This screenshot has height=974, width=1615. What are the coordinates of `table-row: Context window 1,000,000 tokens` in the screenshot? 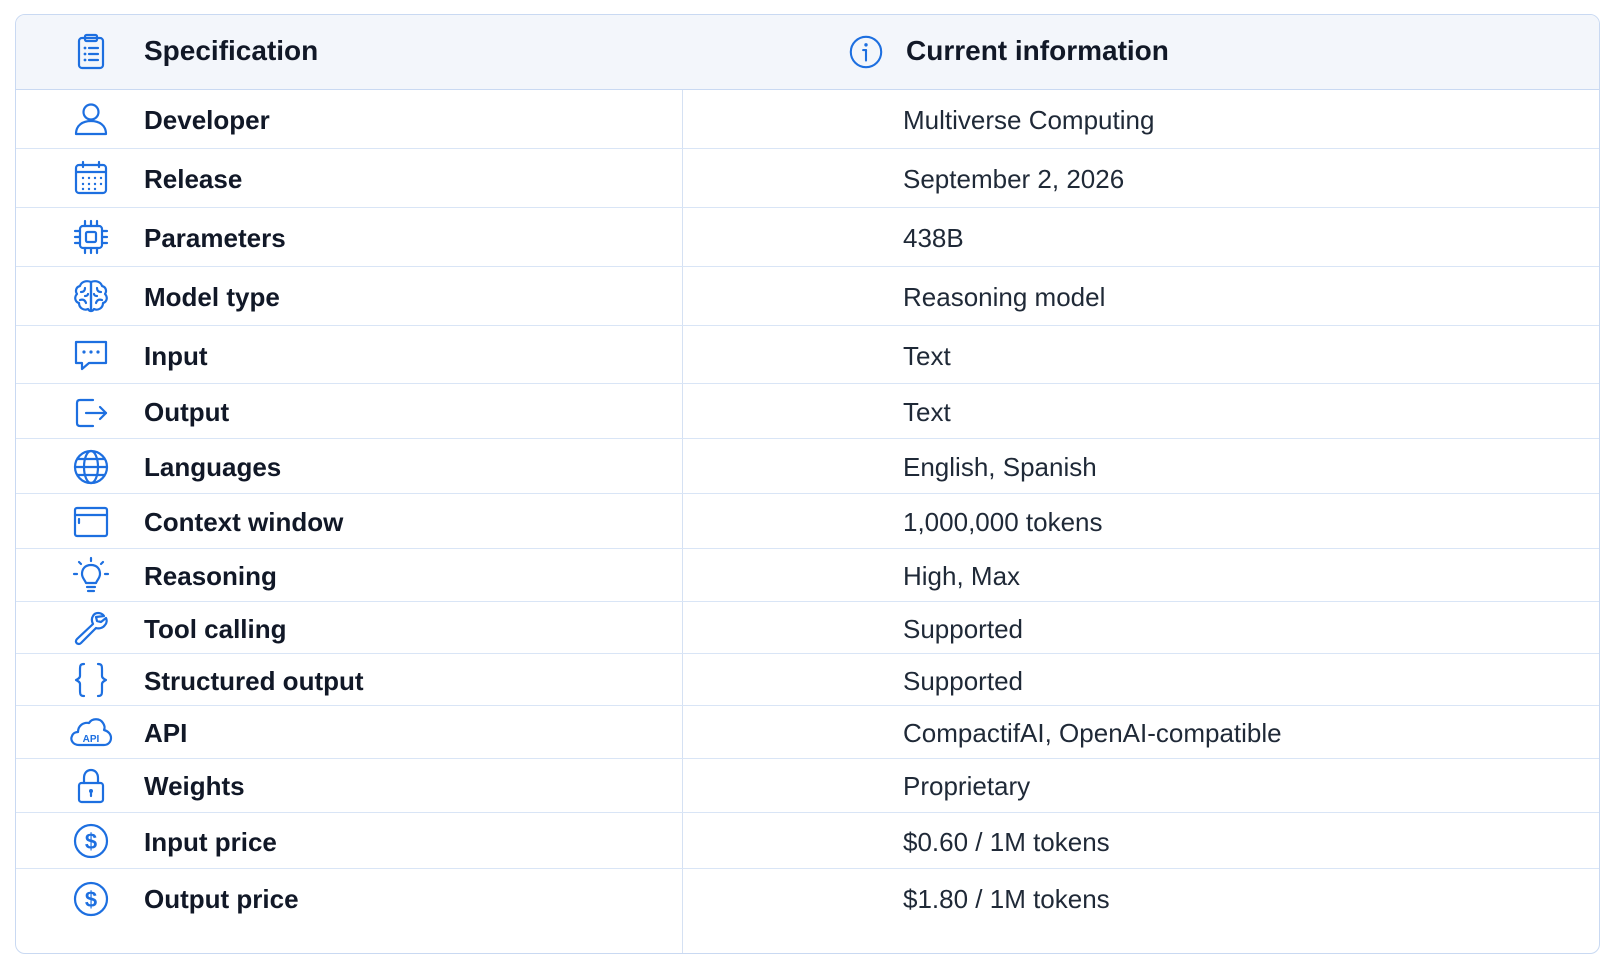 It's located at (807, 521).